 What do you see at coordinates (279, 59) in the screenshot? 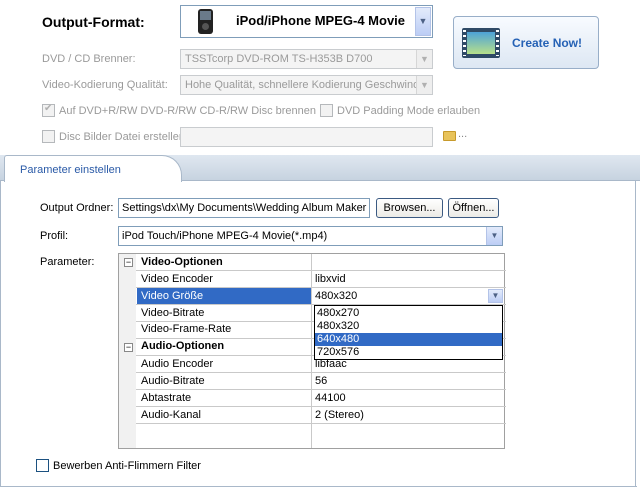
I see `burner-value: TSSTcorp DVD-ROM TS-H353B D700` at bounding box center [279, 59].